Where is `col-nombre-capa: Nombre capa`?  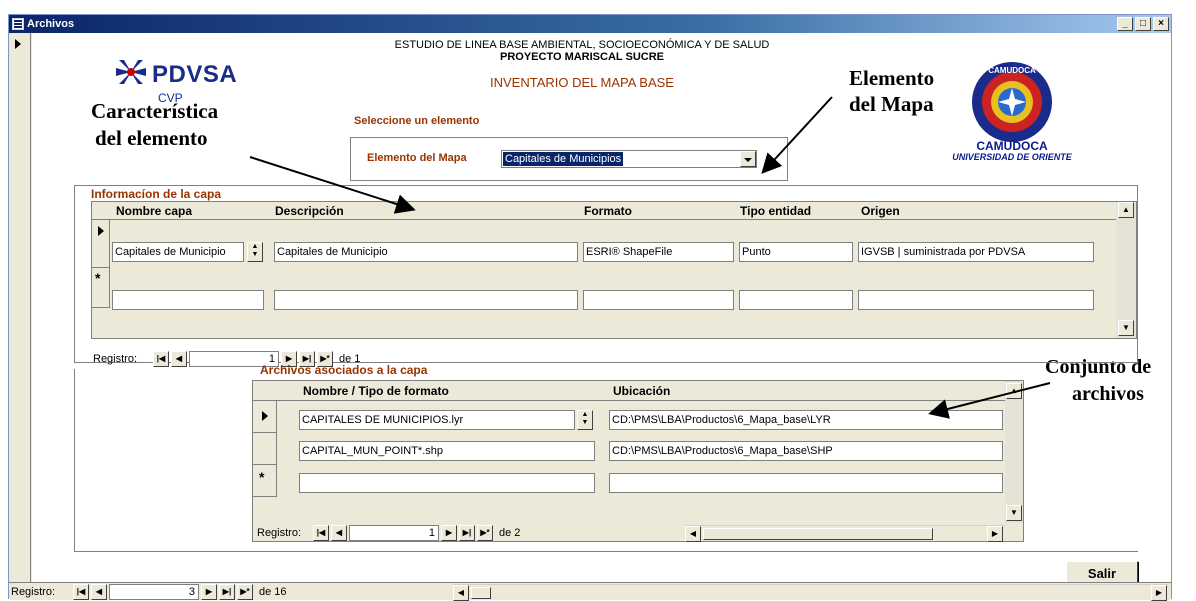 col-nombre-capa: Nombre capa is located at coordinates (154, 211).